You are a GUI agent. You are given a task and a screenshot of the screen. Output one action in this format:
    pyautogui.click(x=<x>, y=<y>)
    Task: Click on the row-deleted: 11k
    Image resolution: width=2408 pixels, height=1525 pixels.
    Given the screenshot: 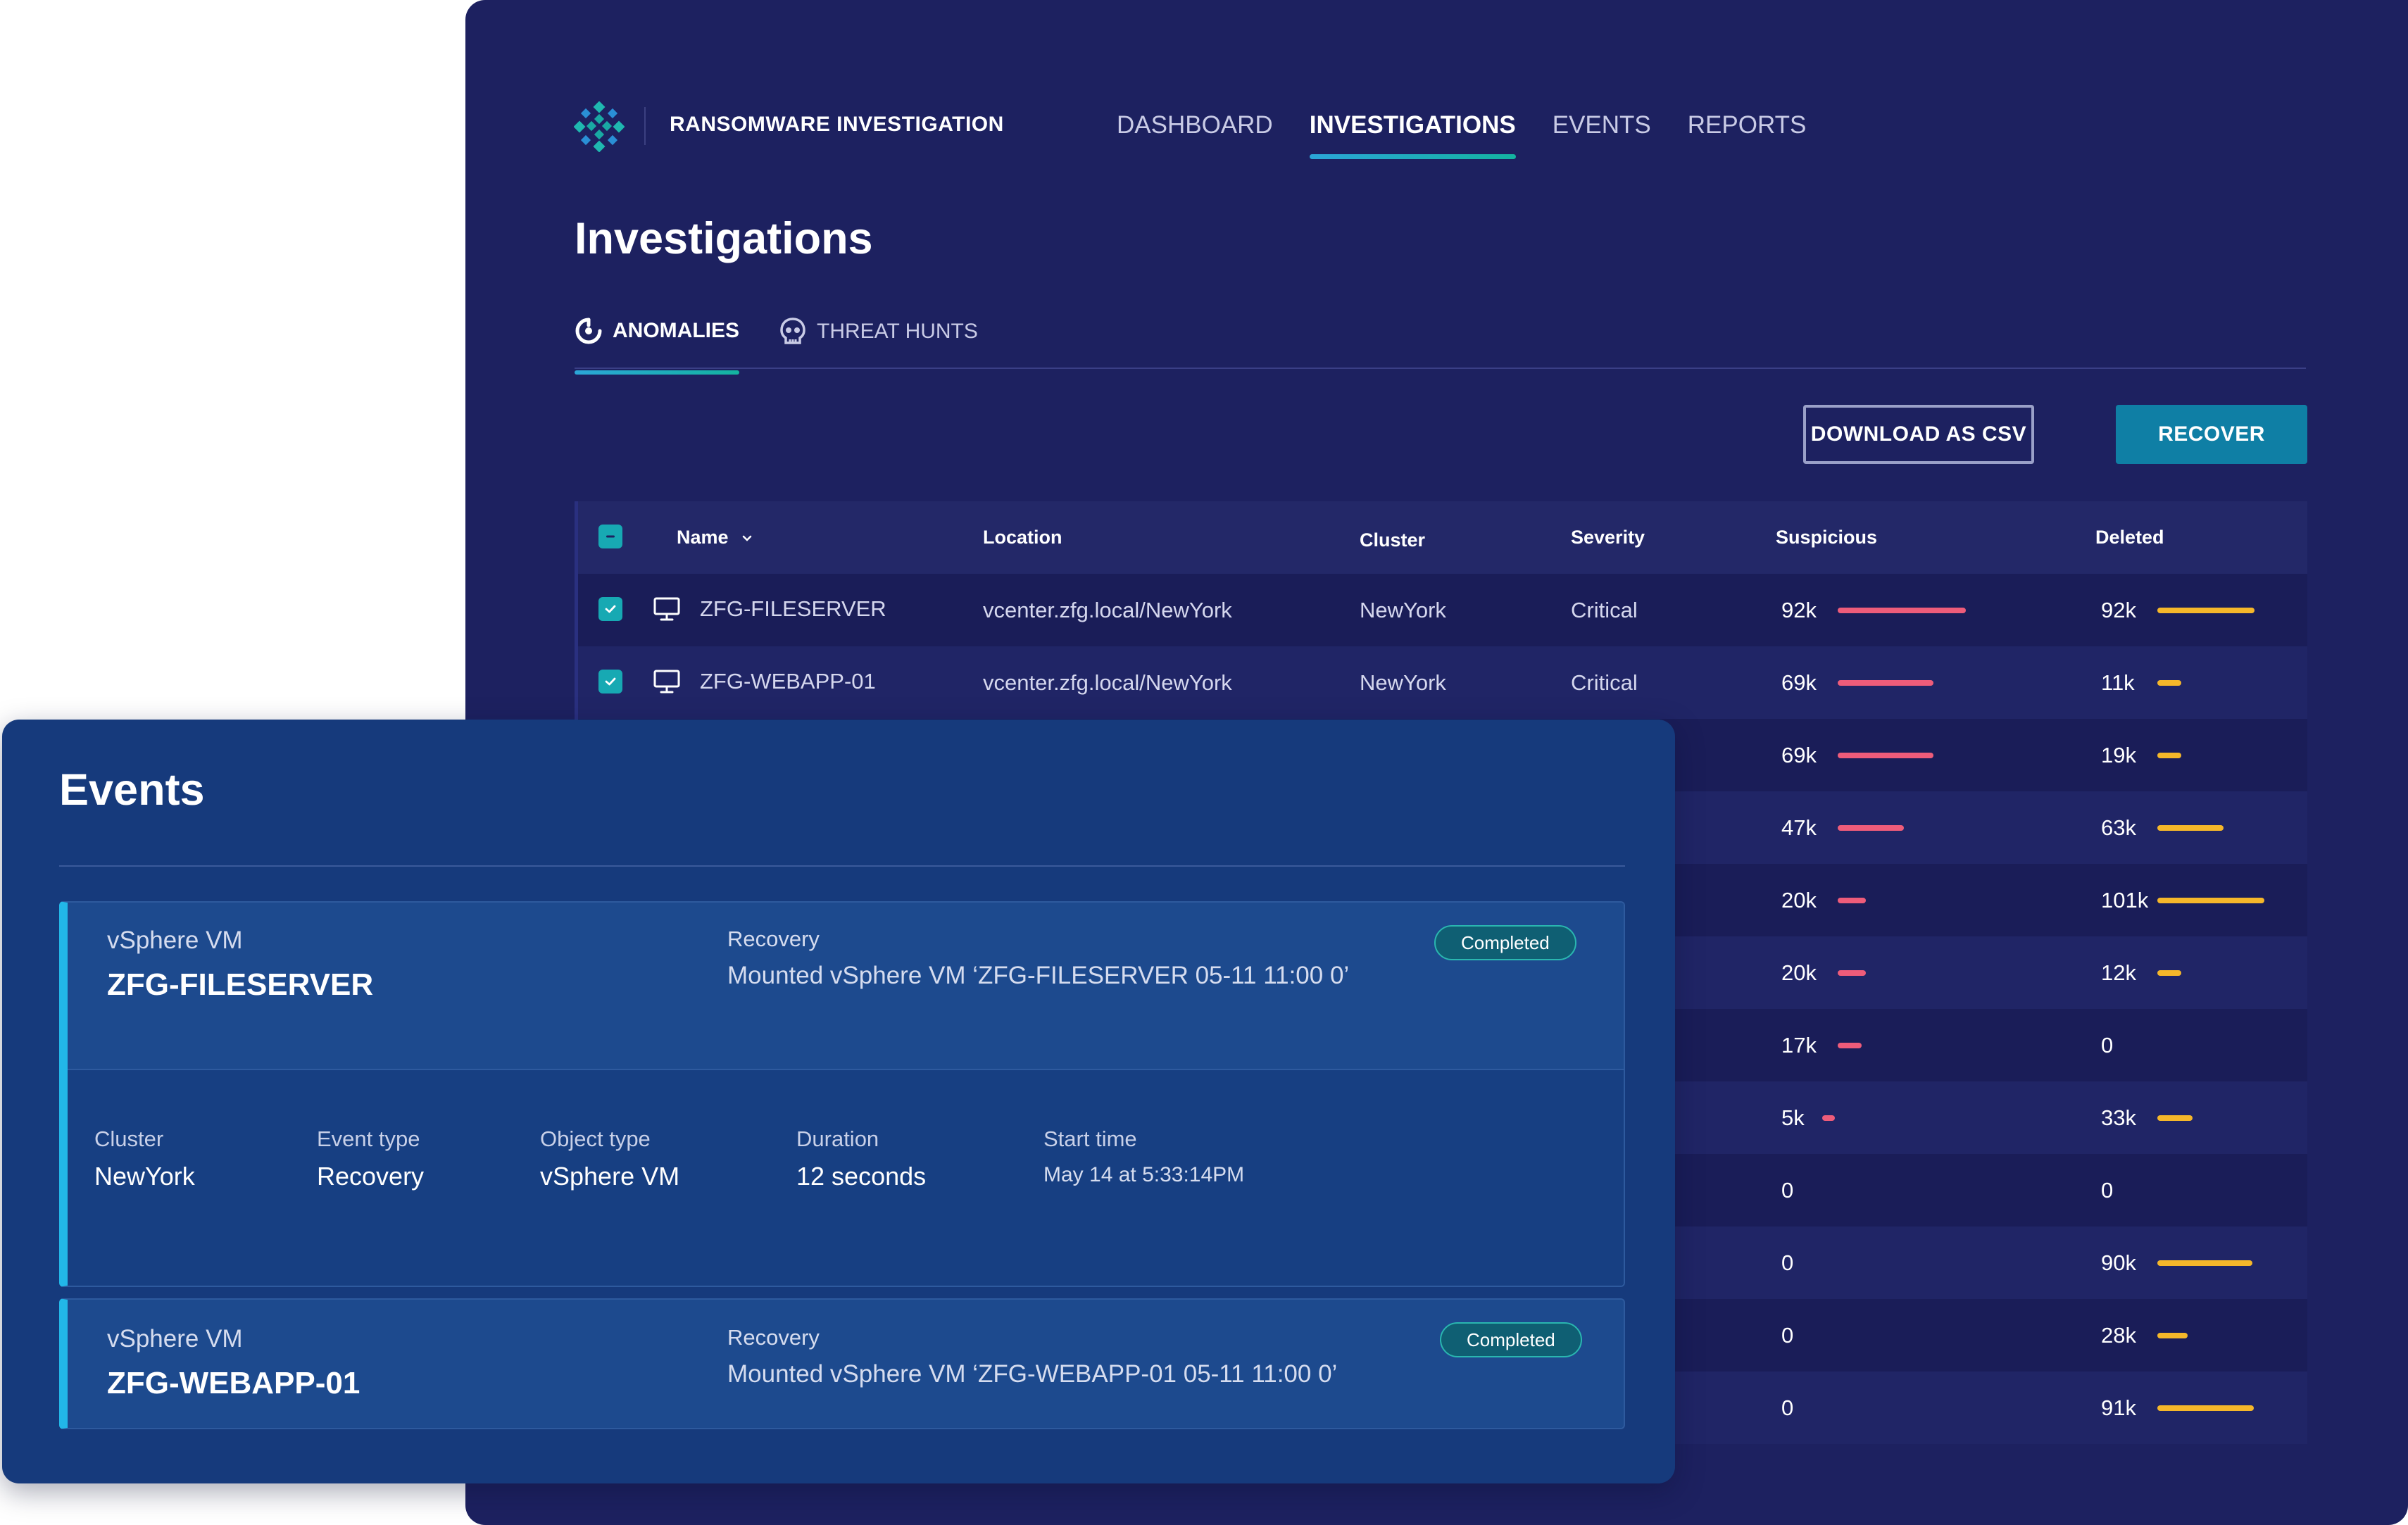 What is the action you would take?
    pyautogui.click(x=2118, y=682)
    